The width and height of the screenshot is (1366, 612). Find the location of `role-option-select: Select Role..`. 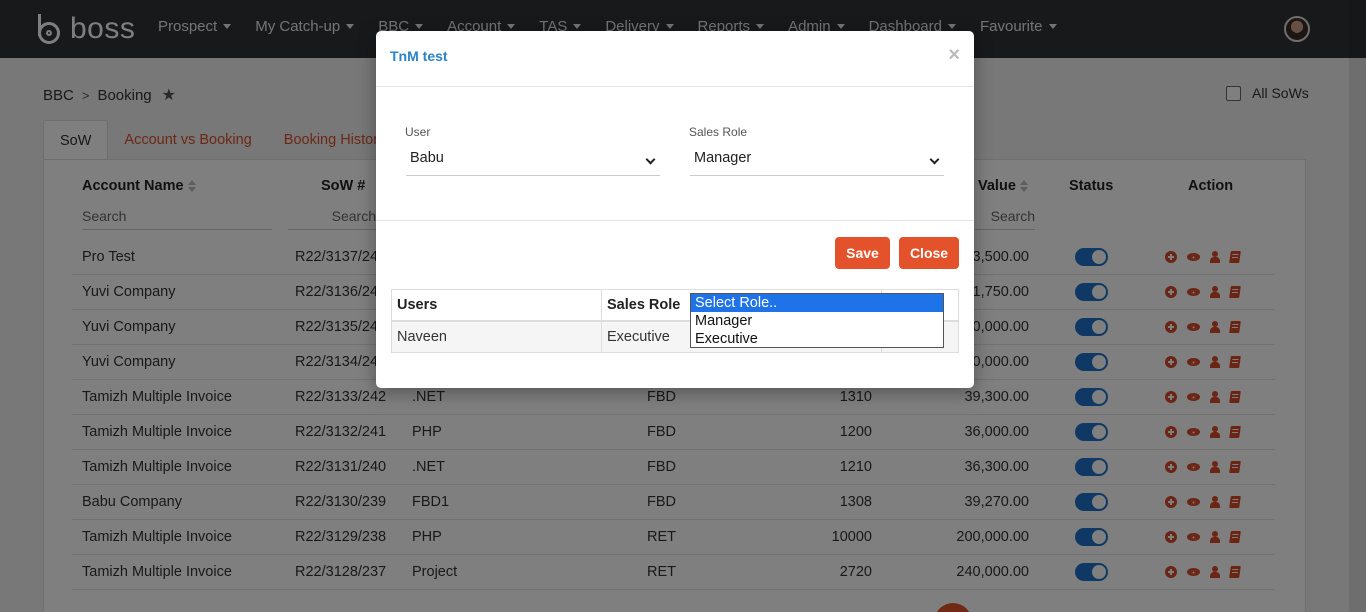

role-option-select: Select Role.. is located at coordinates (817, 303).